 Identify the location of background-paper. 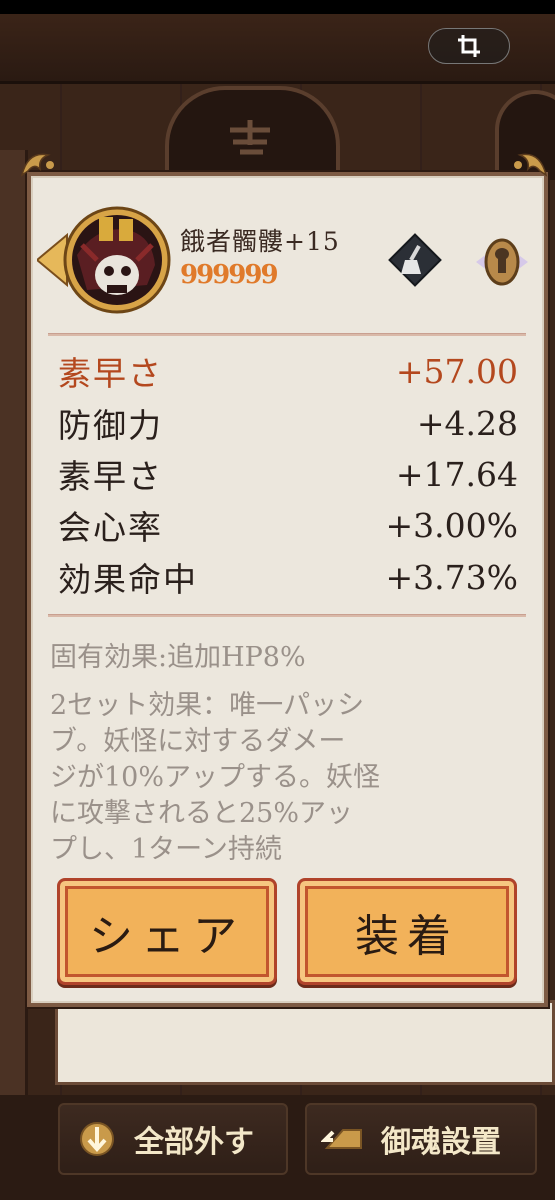
(305, 1042).